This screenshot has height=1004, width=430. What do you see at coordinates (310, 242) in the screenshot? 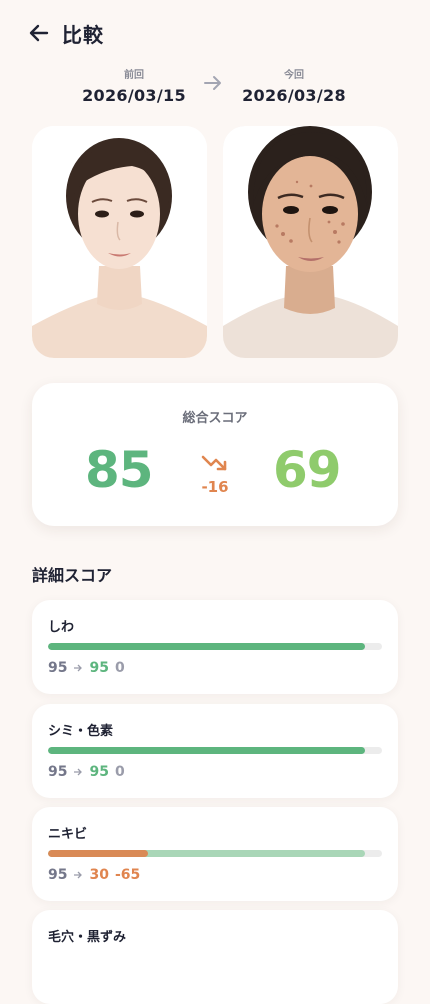
I see `current-face-photo` at bounding box center [310, 242].